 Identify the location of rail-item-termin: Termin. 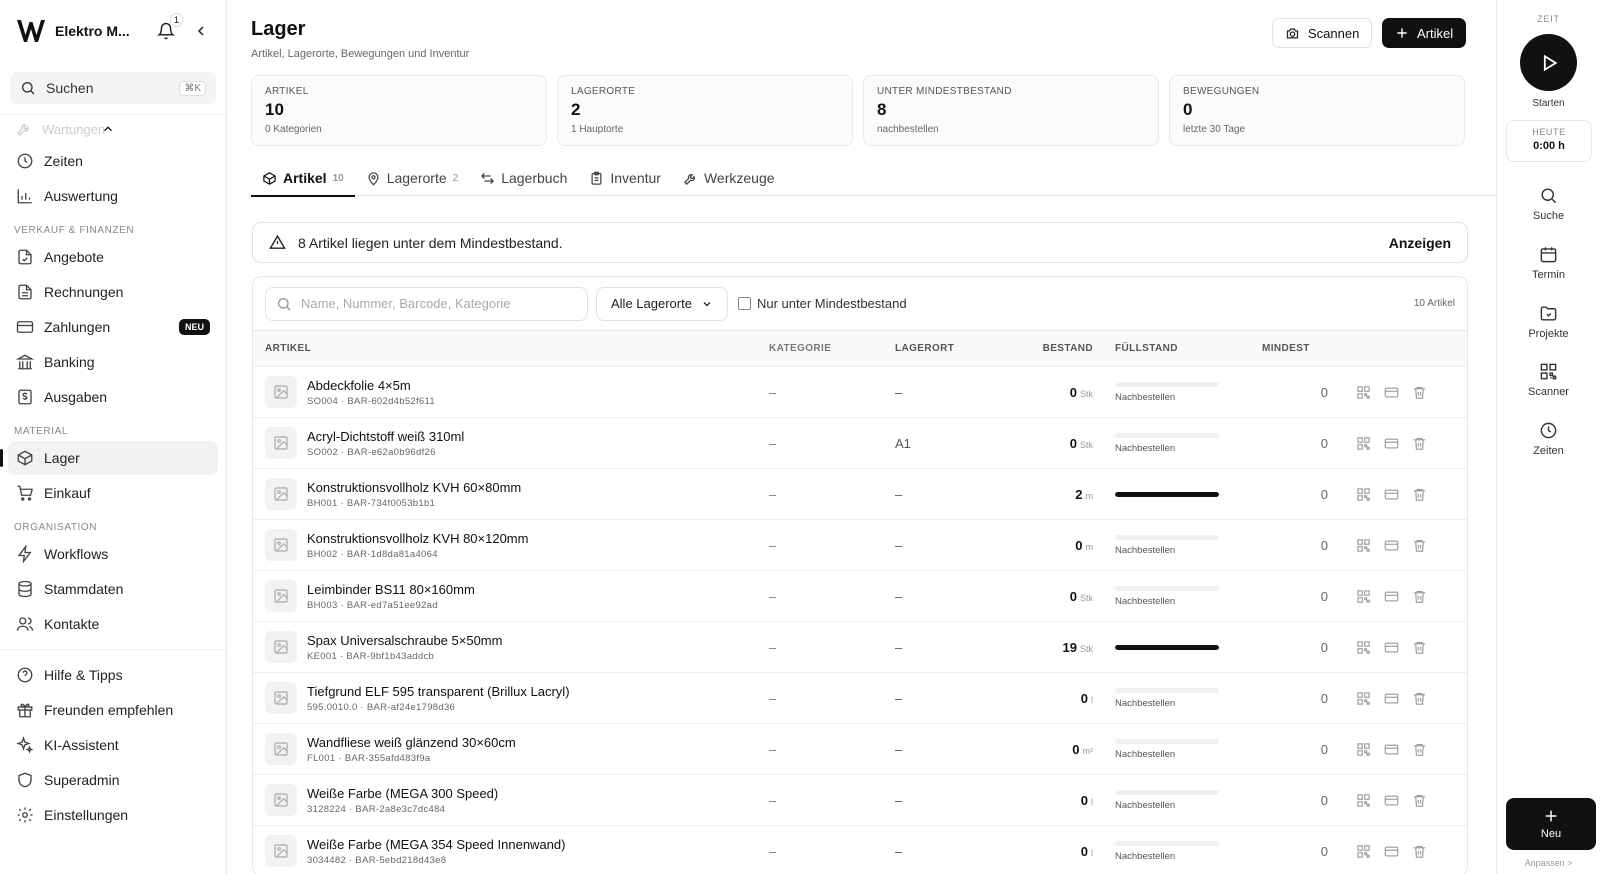
(1548, 263).